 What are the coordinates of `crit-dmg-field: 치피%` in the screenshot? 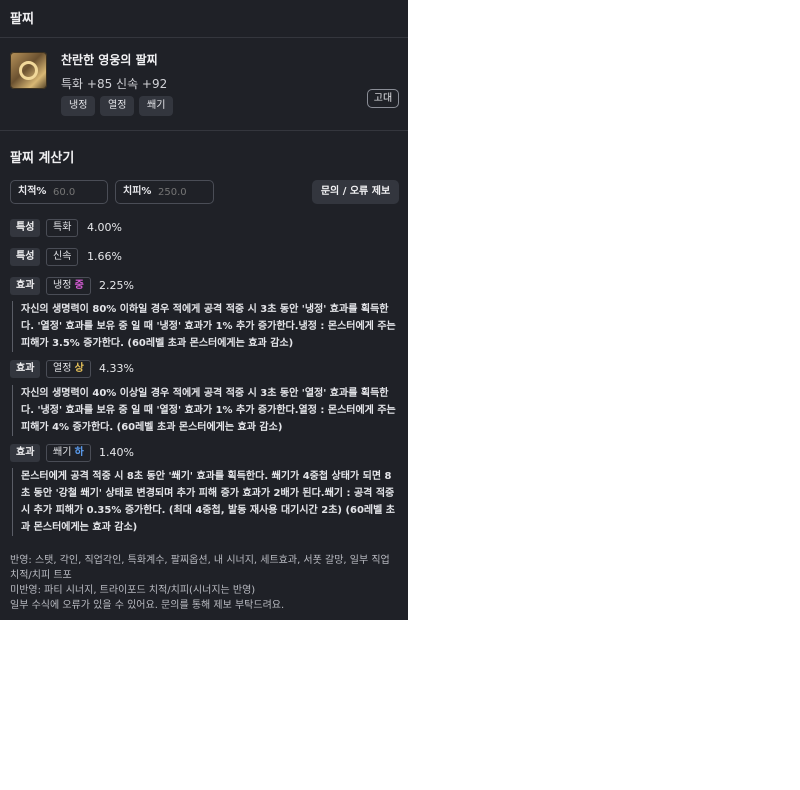 It's located at (164, 192).